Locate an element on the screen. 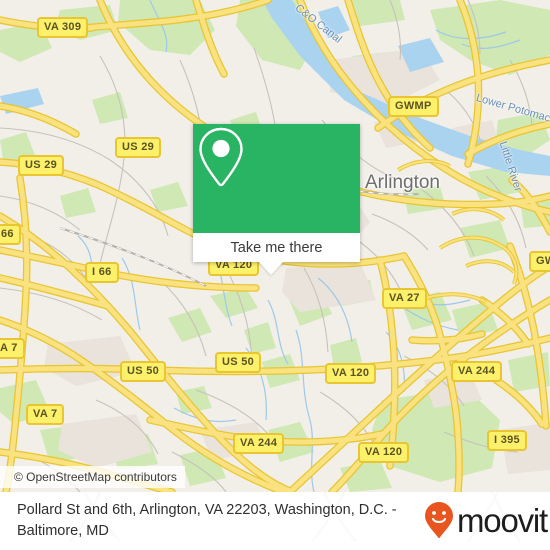  osm-attribution-text: © OpenStreetMap contributors is located at coordinates (95, 477).